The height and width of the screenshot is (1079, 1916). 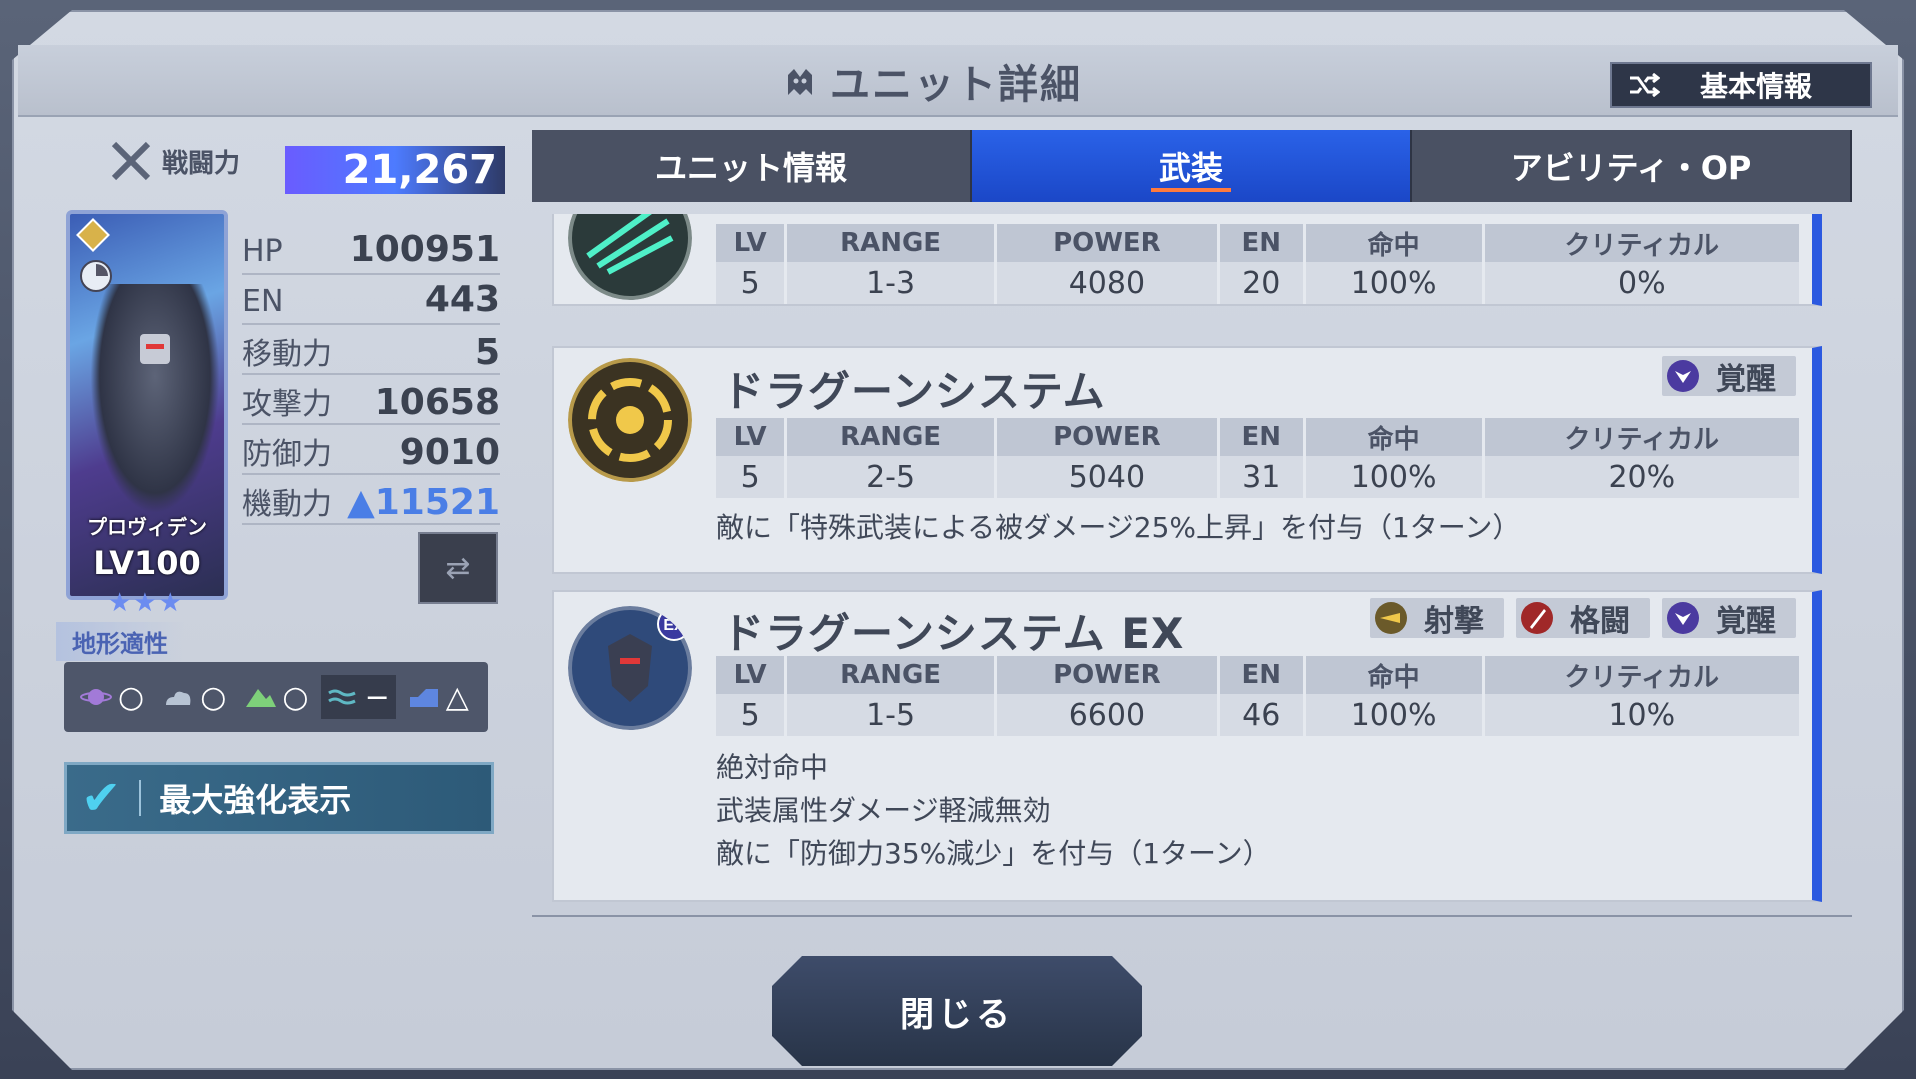 I want to click on stat-value: ▲11521, so click(x=423, y=502).